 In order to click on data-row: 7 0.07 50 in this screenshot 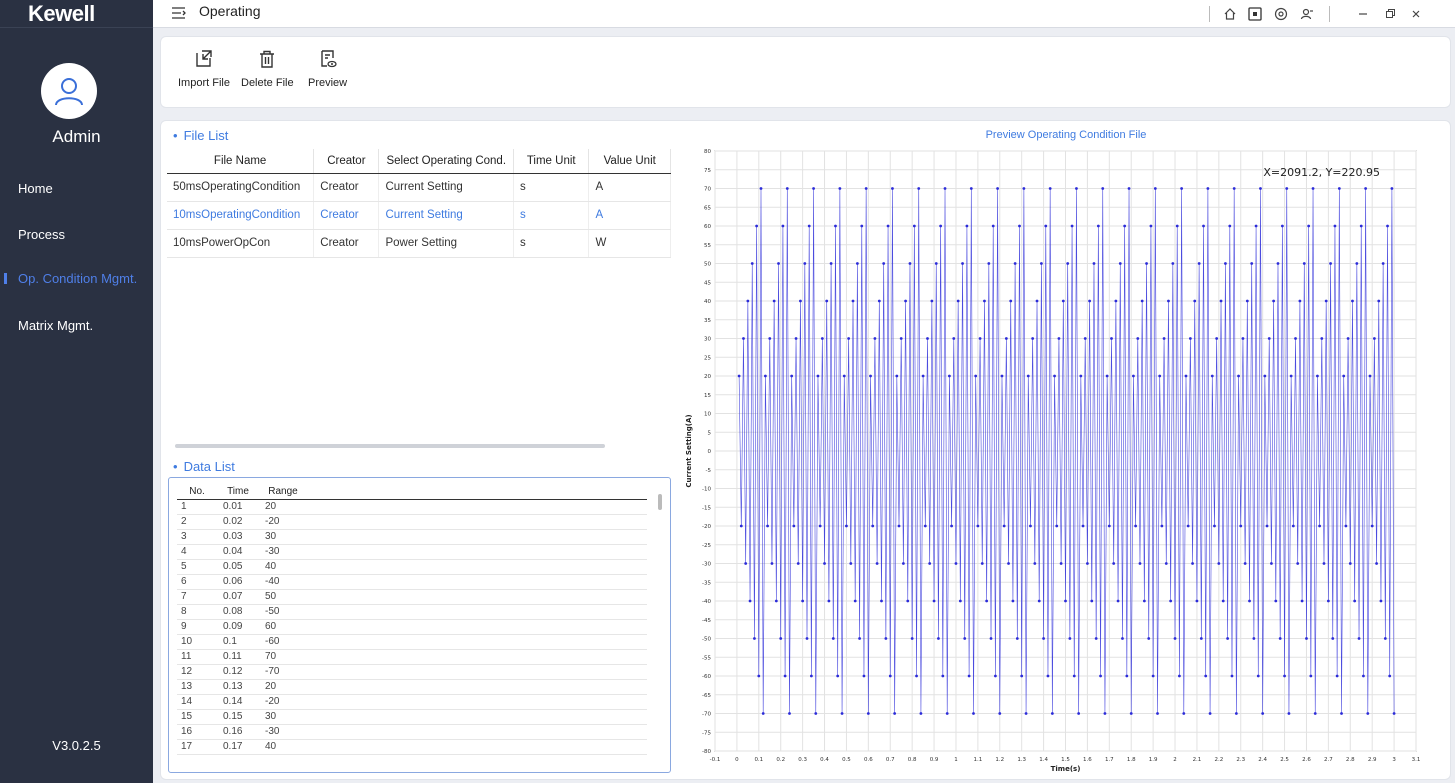, I will do `click(412, 597)`.